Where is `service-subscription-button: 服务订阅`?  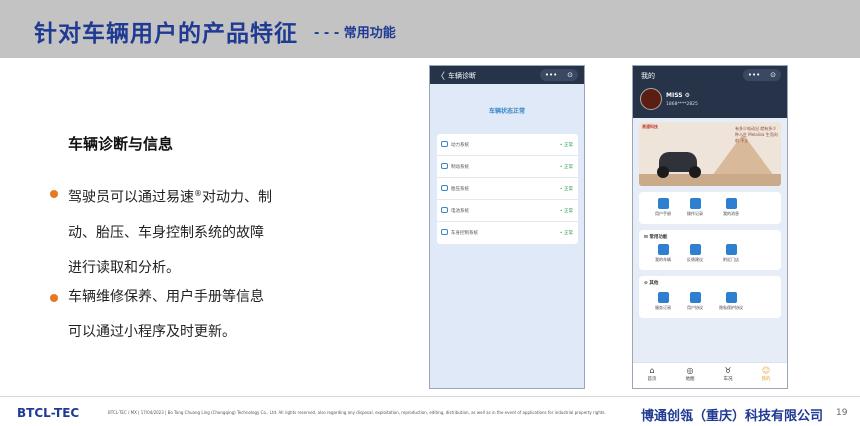 service-subscription-button: 服务订阅 is located at coordinates (663, 301).